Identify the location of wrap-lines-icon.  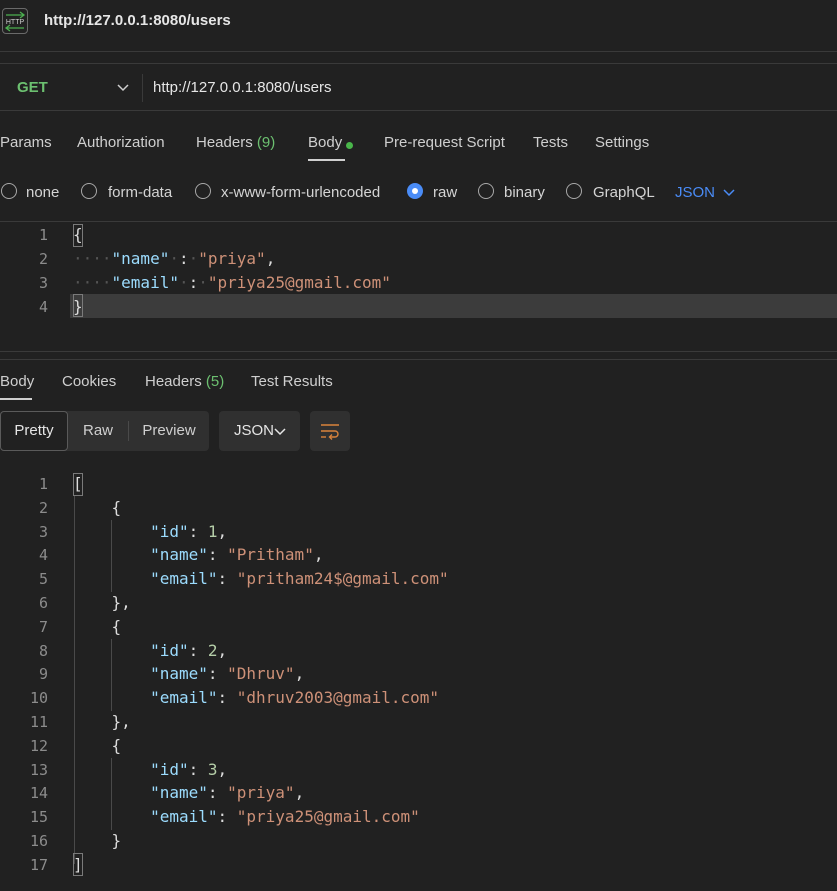
(330, 432).